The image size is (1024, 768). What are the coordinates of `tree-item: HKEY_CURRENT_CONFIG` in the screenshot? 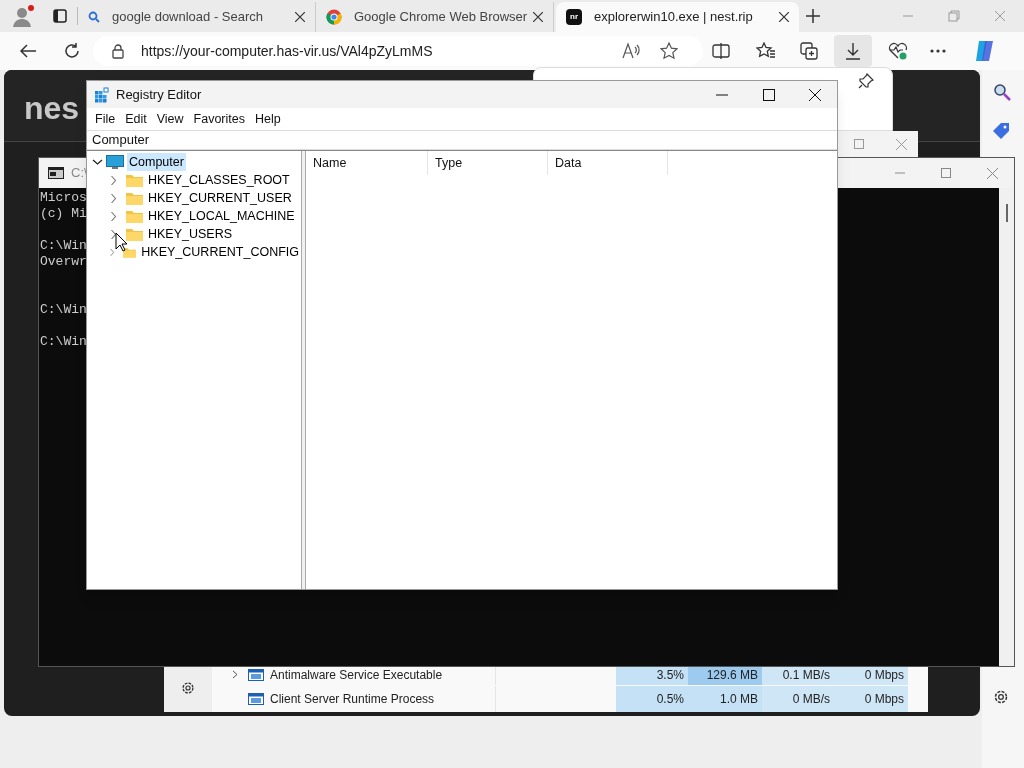 It's located at (220, 252).